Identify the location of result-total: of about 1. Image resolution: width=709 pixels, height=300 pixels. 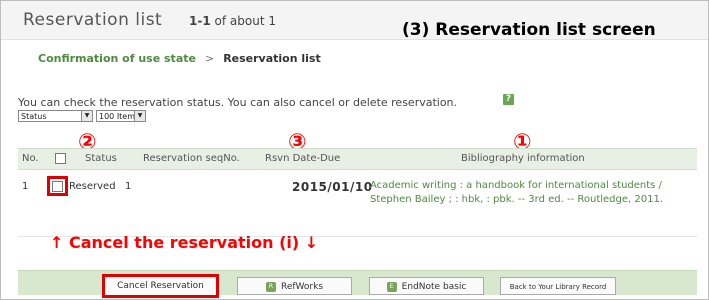
(245, 21).